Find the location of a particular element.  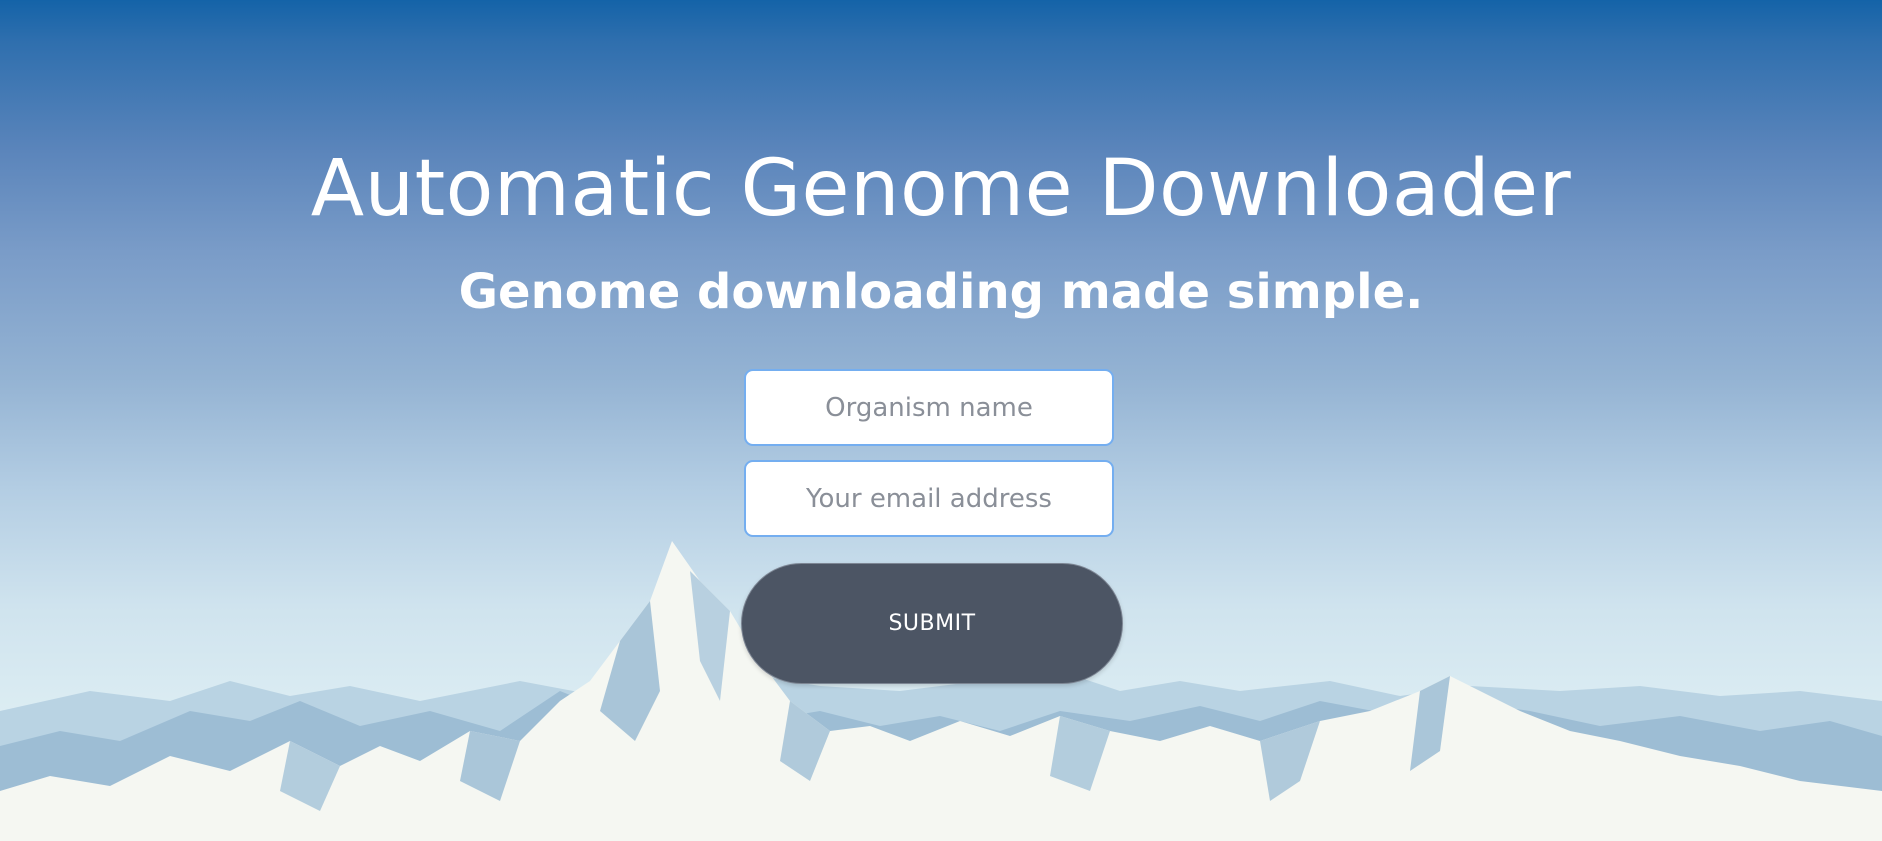

submit-button: SUBMIT is located at coordinates (932, 623).